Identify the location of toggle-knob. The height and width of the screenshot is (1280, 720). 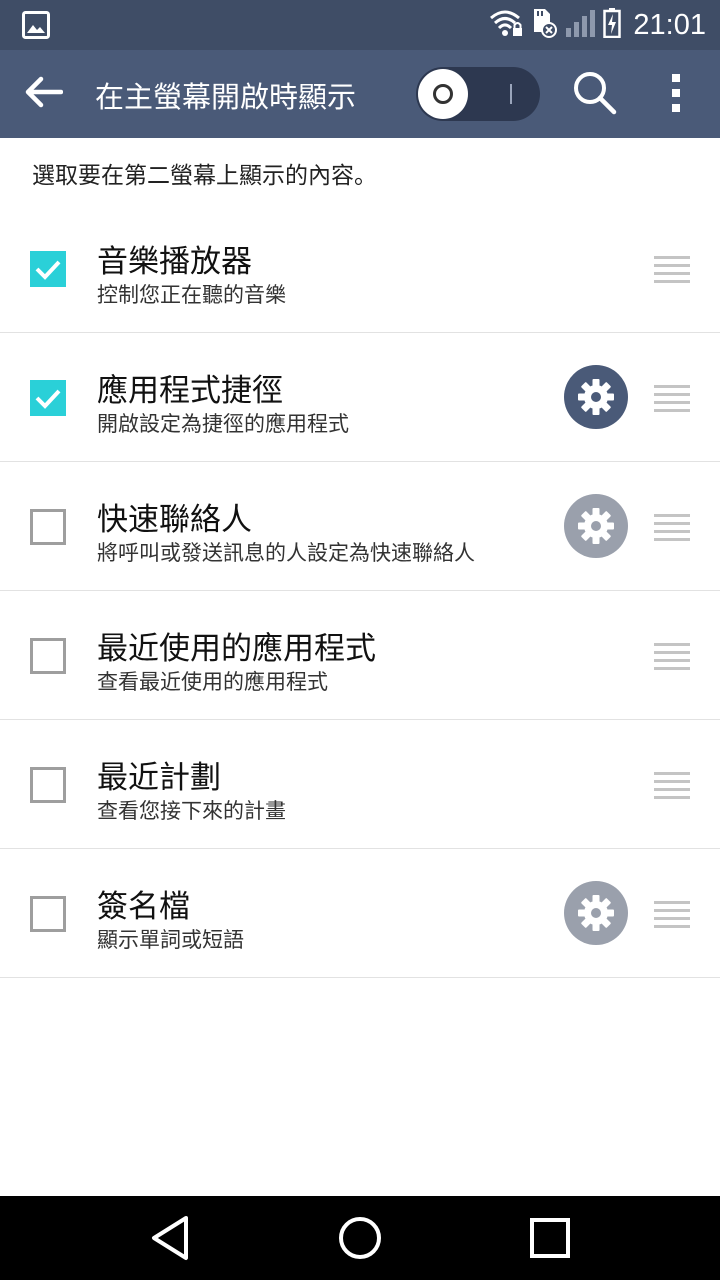
(443, 94).